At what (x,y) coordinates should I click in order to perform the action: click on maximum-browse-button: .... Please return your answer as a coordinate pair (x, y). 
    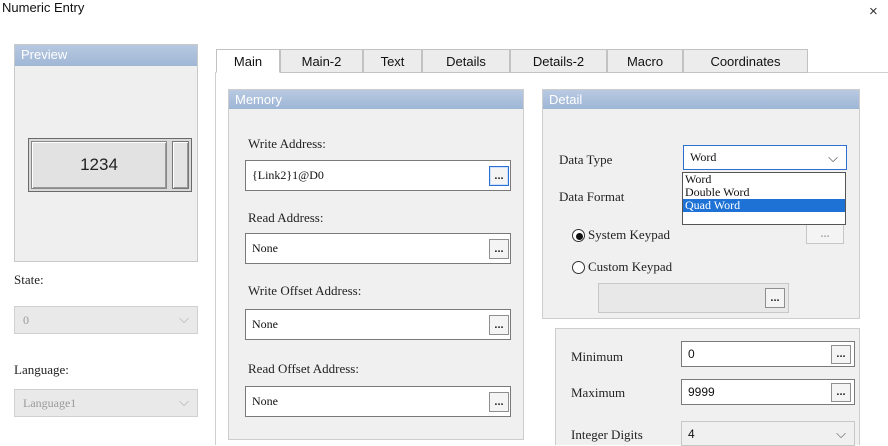
    Looking at the image, I should click on (841, 392).